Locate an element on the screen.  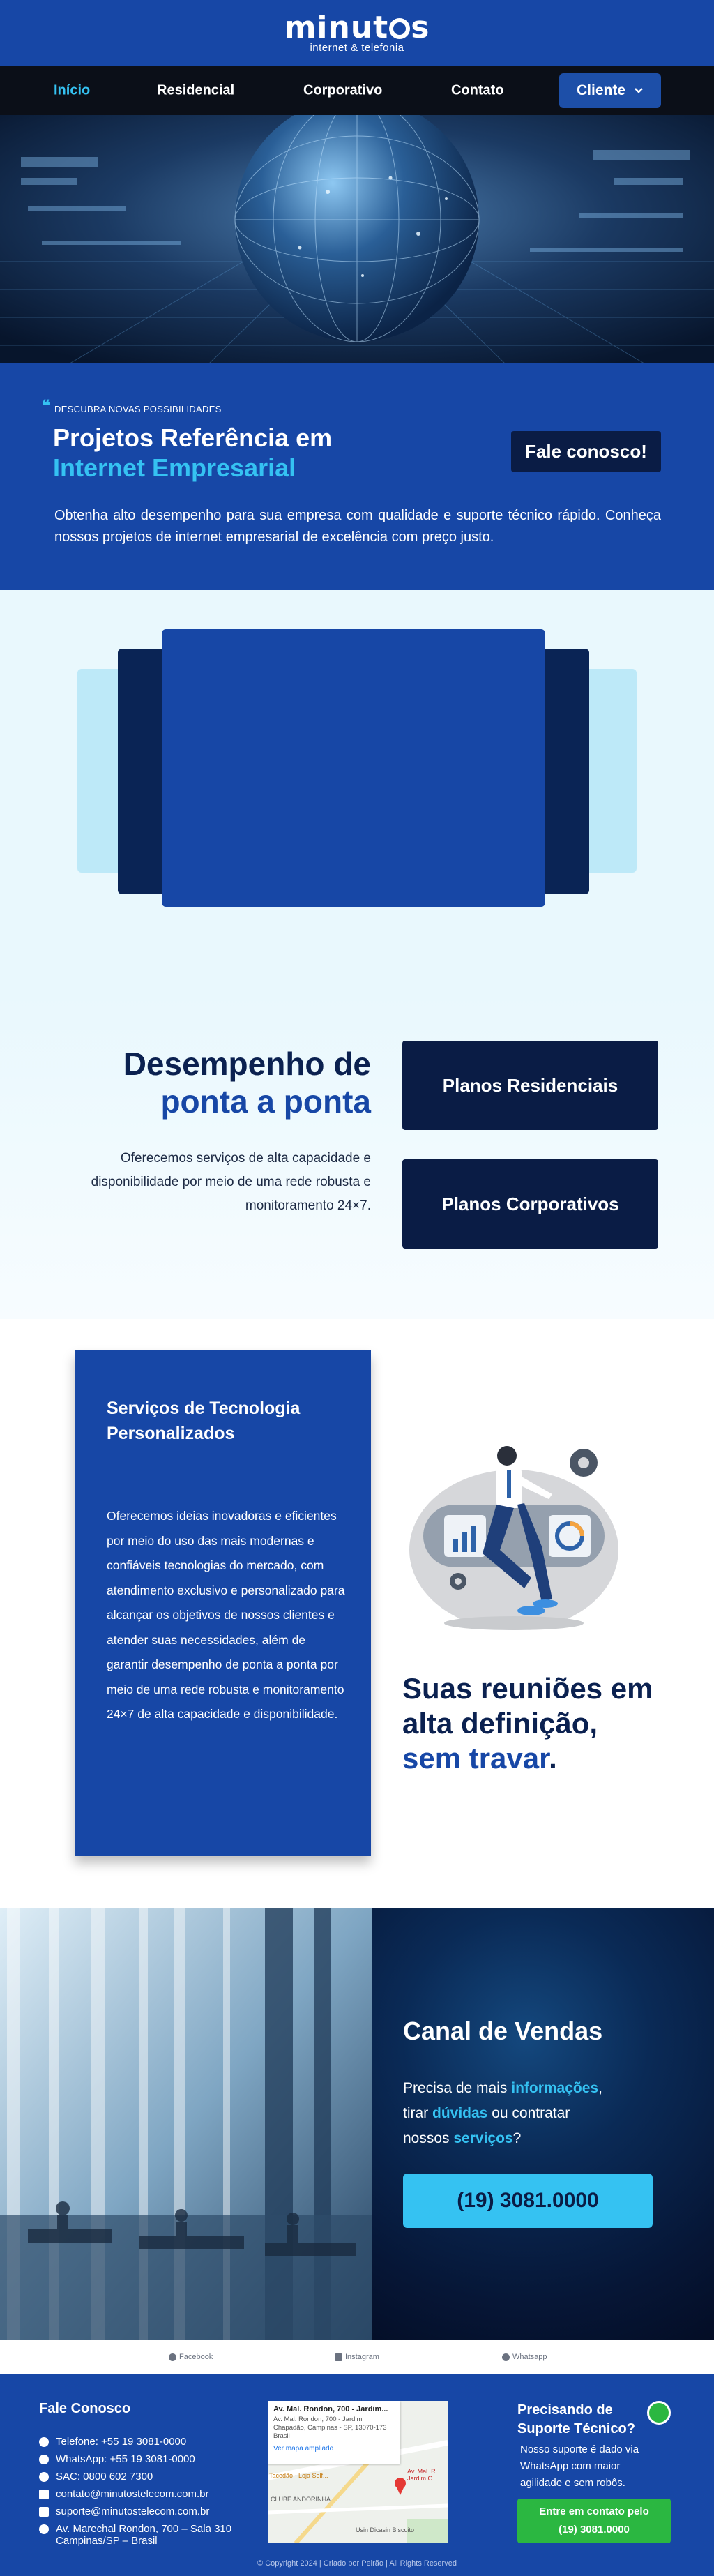
sales-text-part: Precisa de mais is located at coordinates (458, 2088).